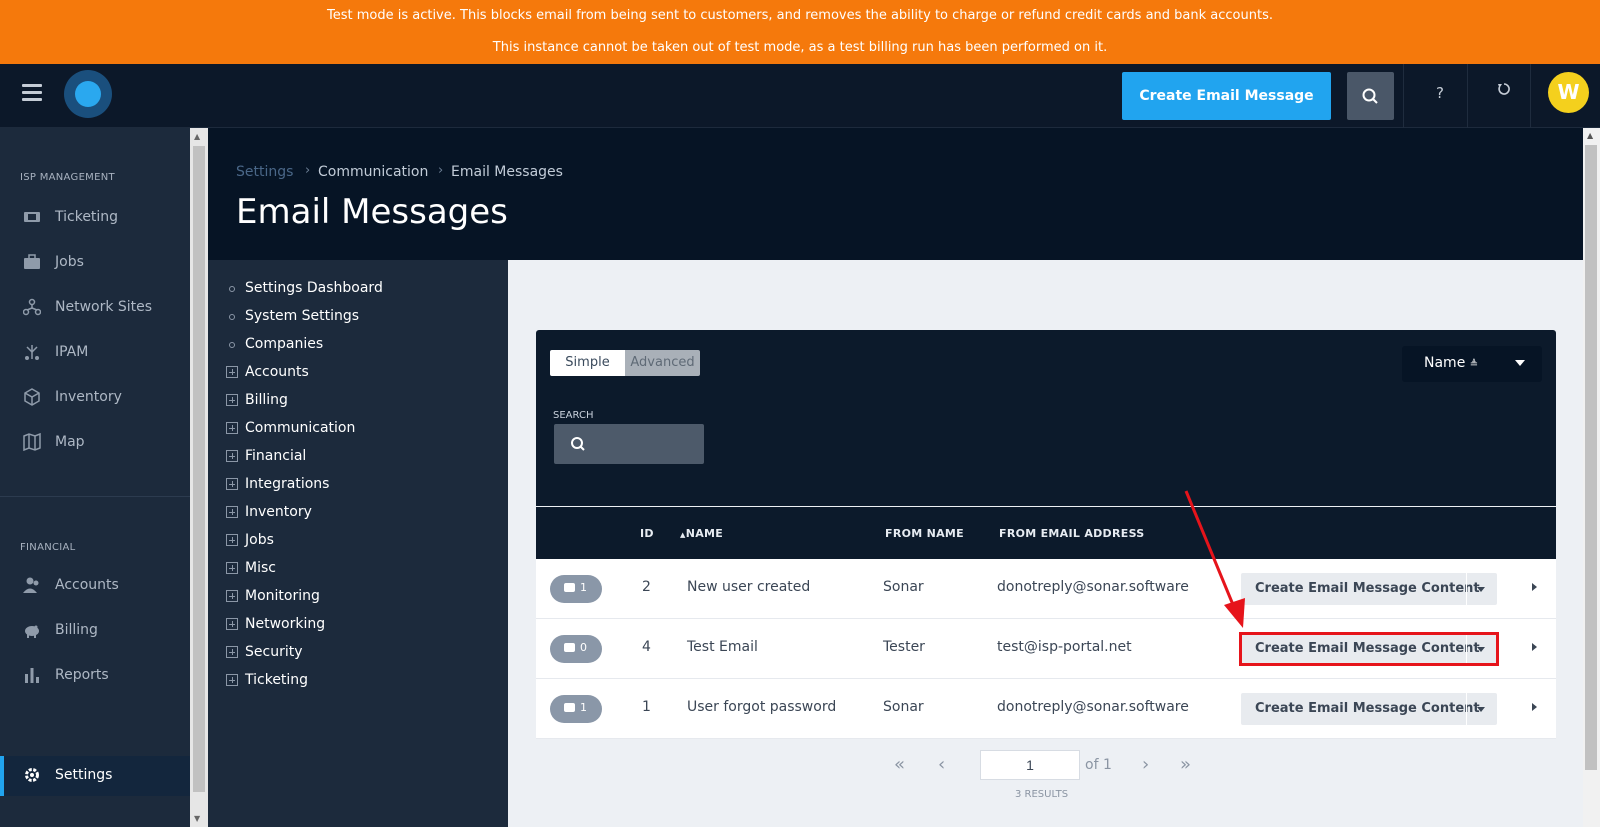 The width and height of the screenshot is (1600, 827). I want to click on search-field, so click(629, 444).